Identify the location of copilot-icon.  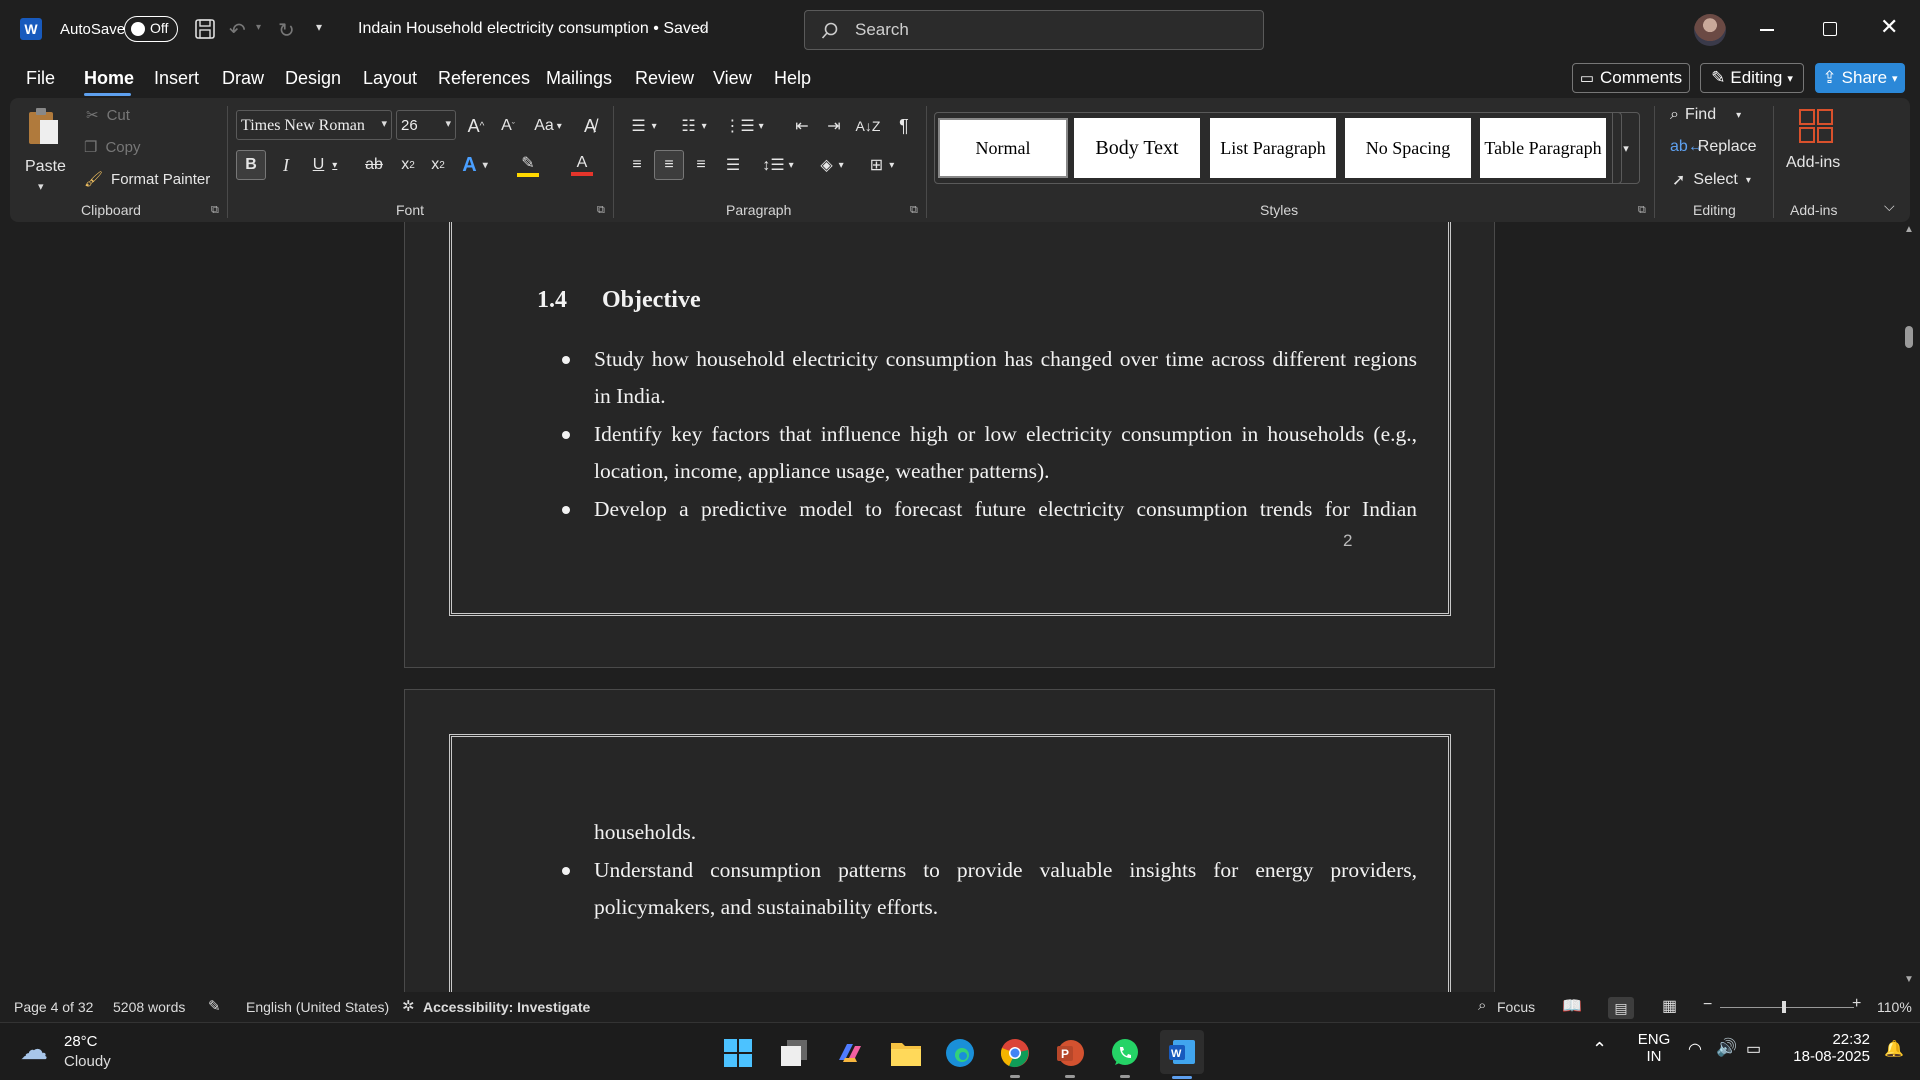
(850, 1053).